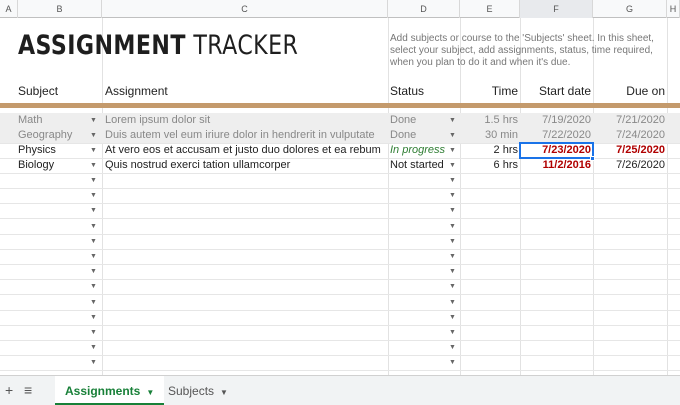 The image size is (680, 405). I want to click on column-header-a: A, so click(9, 9).